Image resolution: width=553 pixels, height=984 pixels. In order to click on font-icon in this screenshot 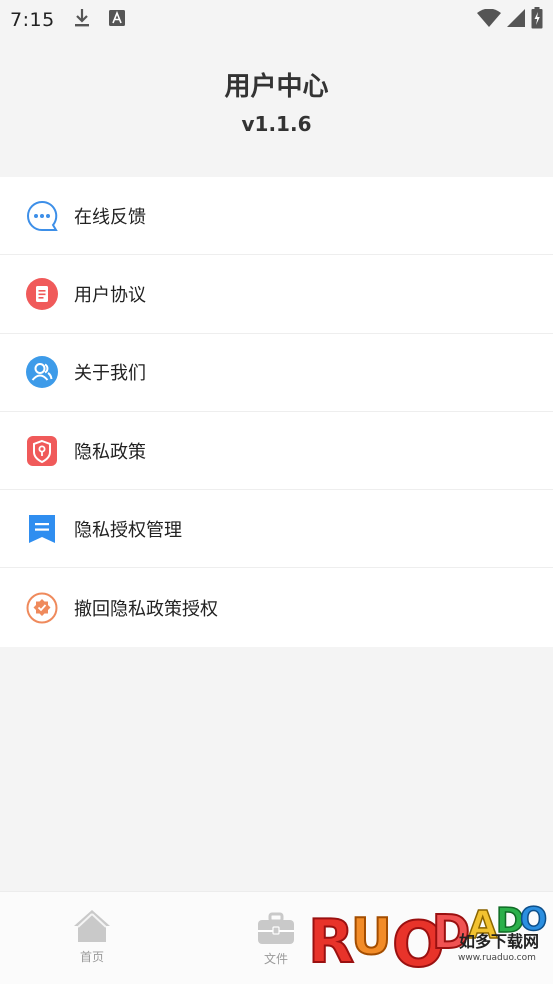, I will do `click(116, 20)`.